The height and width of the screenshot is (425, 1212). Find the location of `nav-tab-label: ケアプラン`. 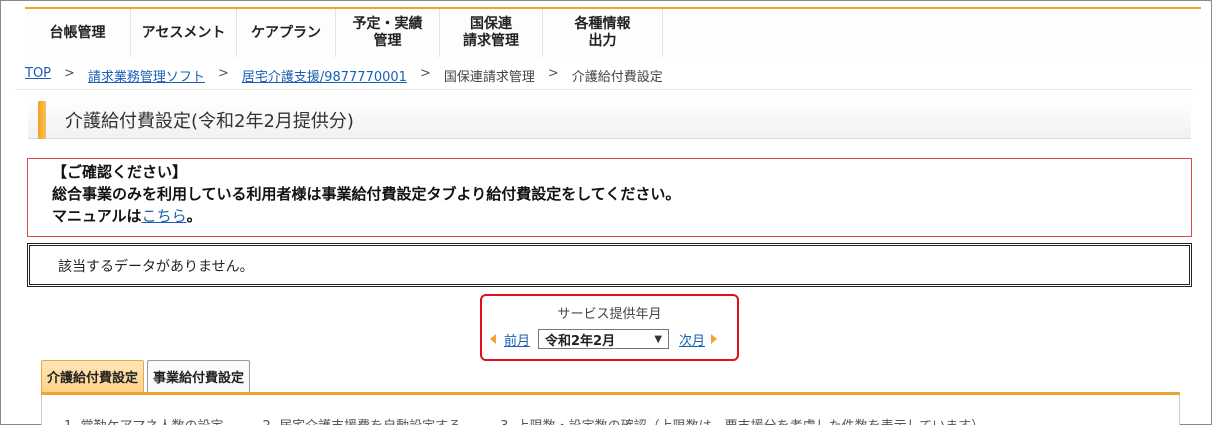

nav-tab-label: ケアプラン is located at coordinates (286, 32).